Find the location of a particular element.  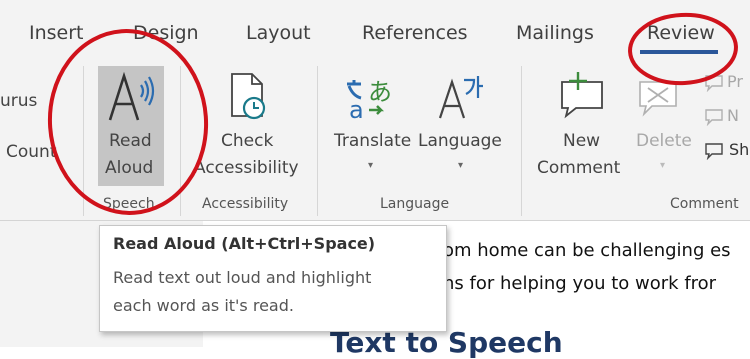

tooltip-title: Read Aloud (Alt+Ctrl+Space) is located at coordinates (244, 243).